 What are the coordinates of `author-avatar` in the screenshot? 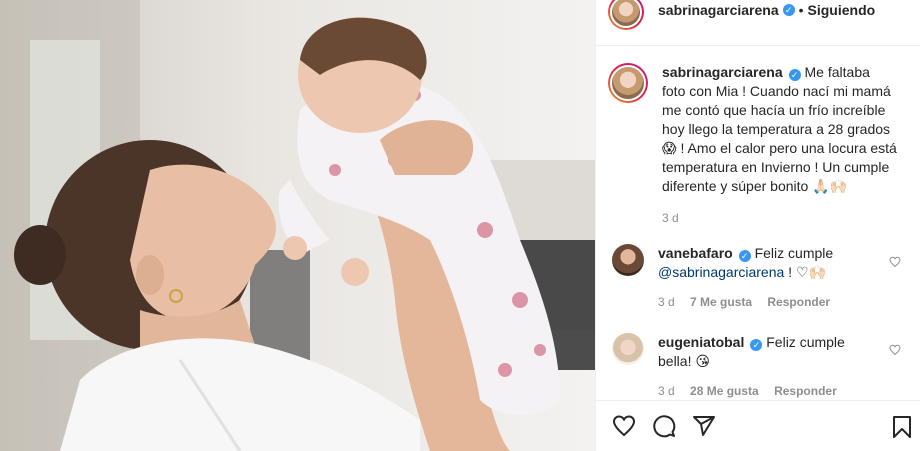 It's located at (626, 15).